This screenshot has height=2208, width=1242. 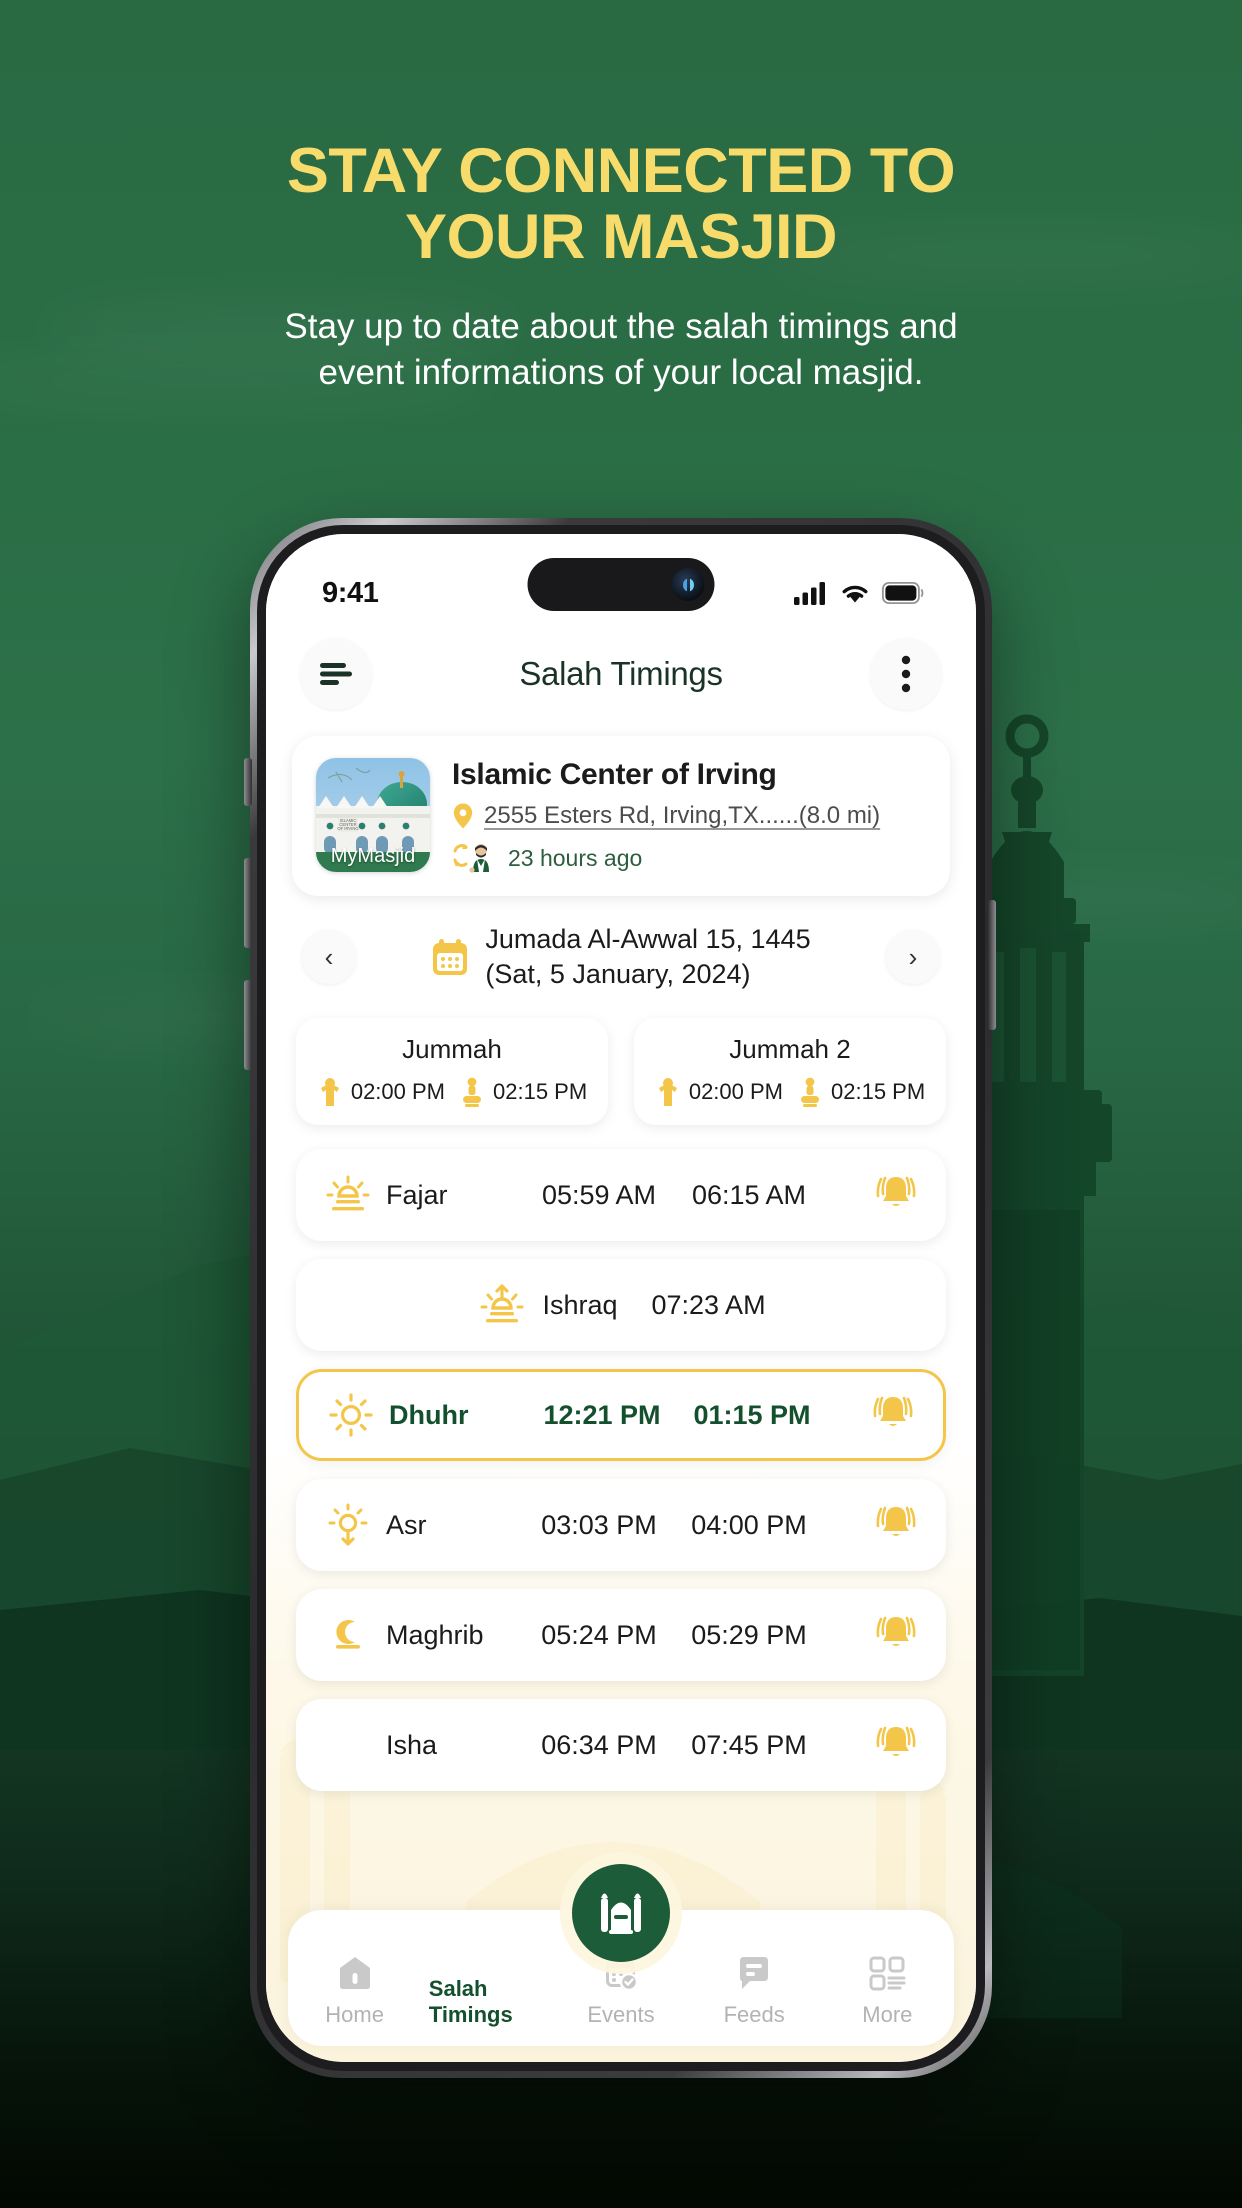 I want to click on phone-mute-switch, so click(x=248, y=782).